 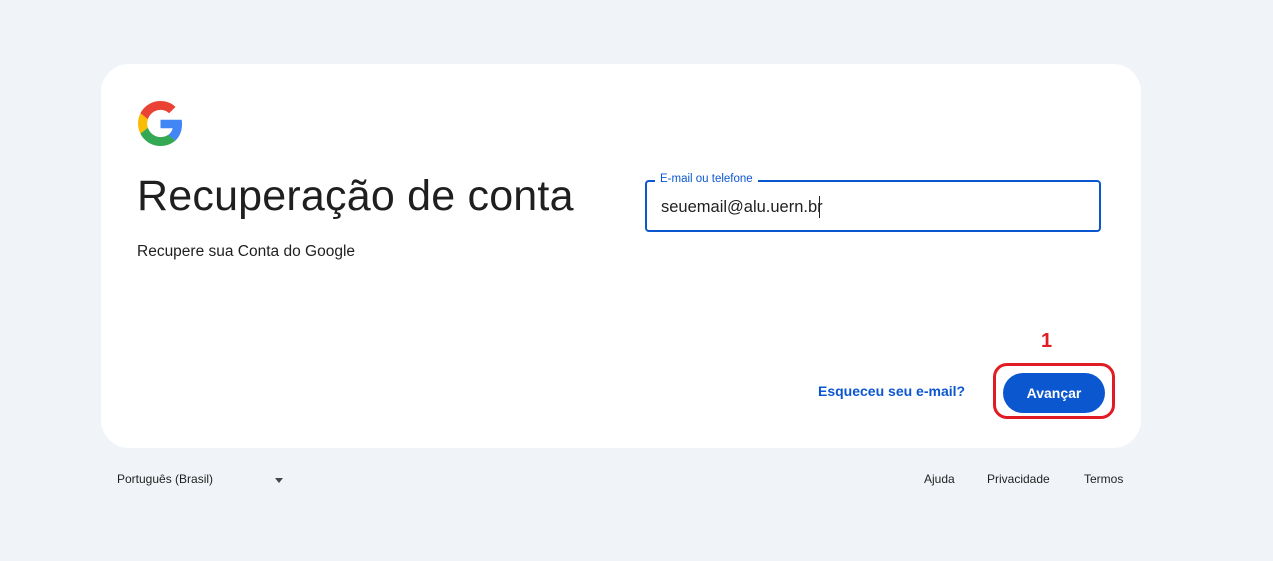 What do you see at coordinates (1047, 341) in the screenshot?
I see `annotation-number: 1` at bounding box center [1047, 341].